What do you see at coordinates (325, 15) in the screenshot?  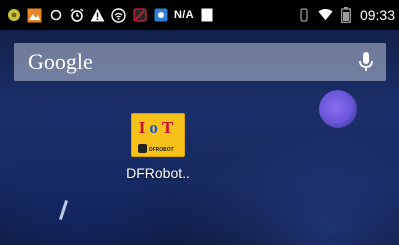 I see `wifi-icon` at bounding box center [325, 15].